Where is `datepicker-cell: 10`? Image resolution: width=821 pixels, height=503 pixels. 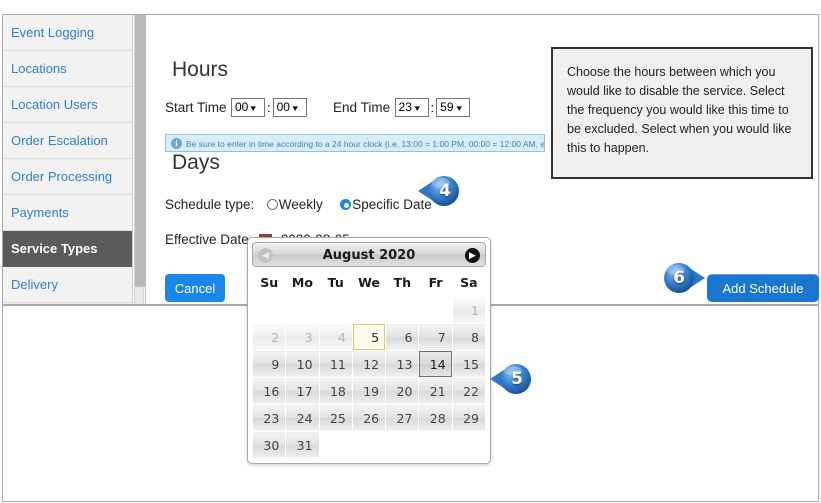 datepicker-cell: 10 is located at coordinates (302, 364).